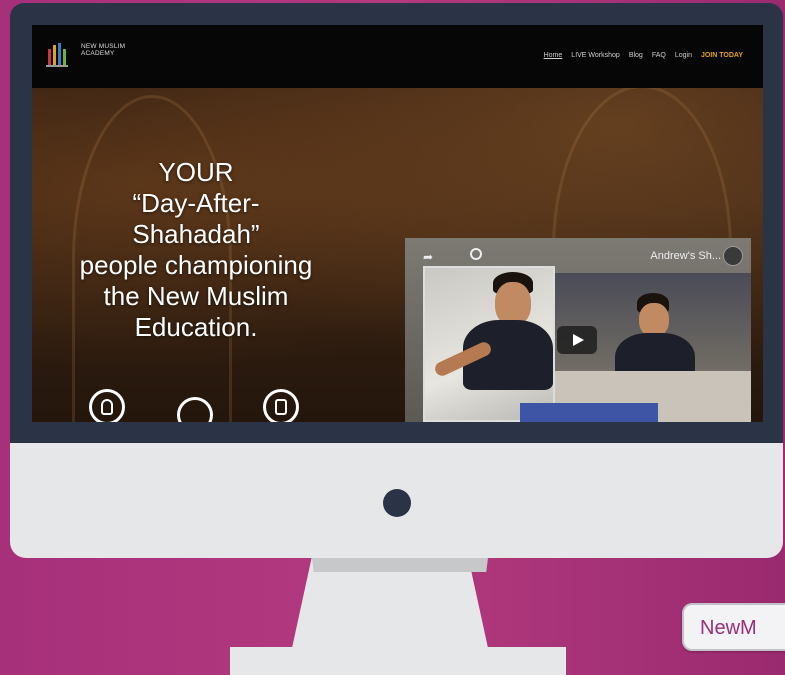 The image size is (785, 675). Describe the element at coordinates (398, 661) in the screenshot. I see `monitor-stand-base` at that location.